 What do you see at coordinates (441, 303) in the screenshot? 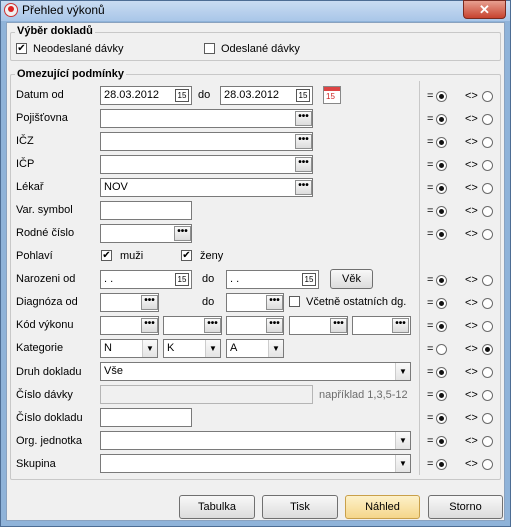
I see `operator-eq-radio-diagnoza_od` at bounding box center [441, 303].